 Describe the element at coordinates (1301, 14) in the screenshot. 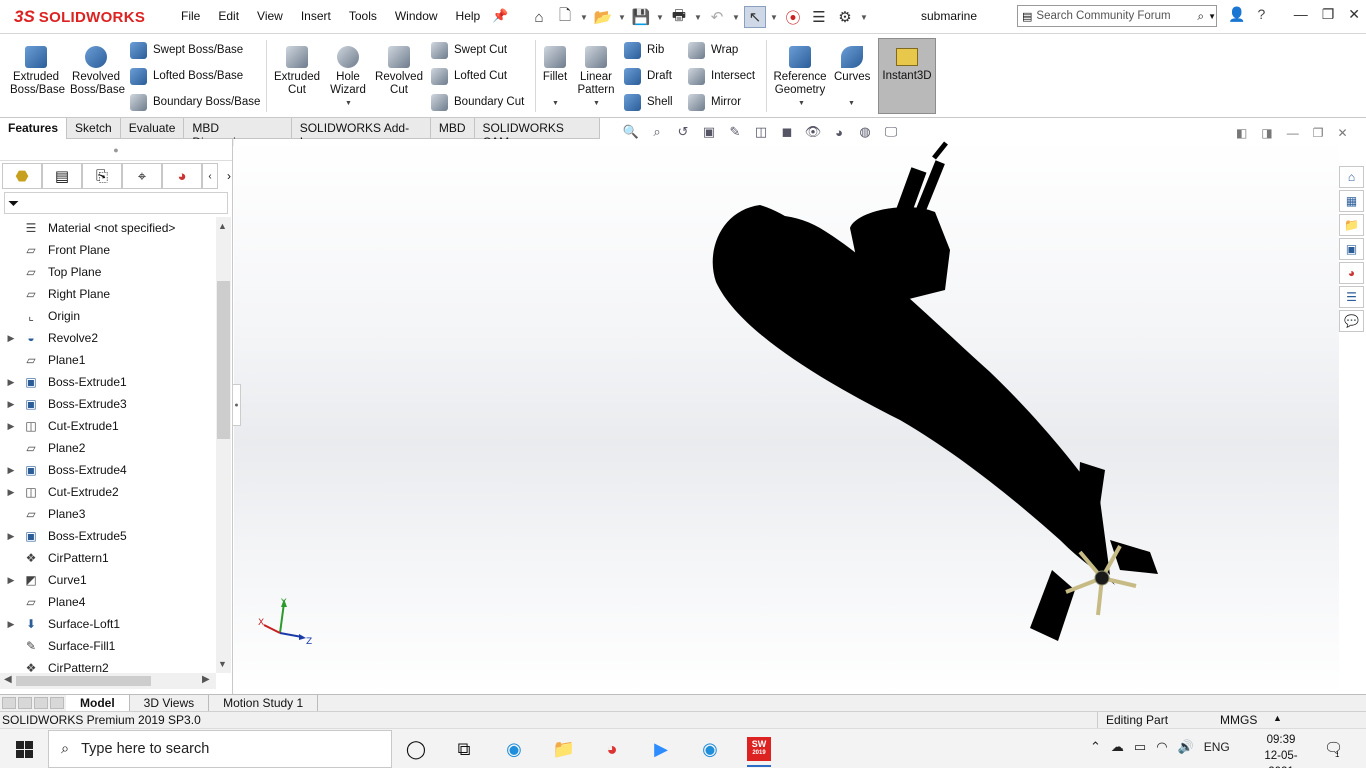

I see `minimize-icon: —` at that location.